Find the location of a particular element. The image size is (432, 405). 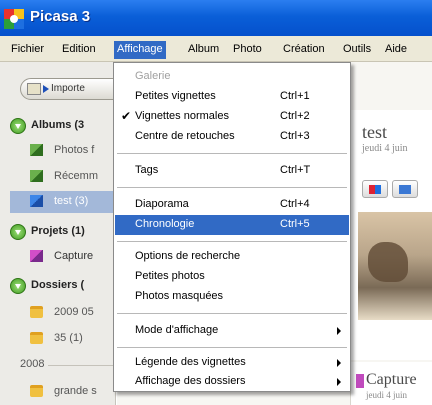

project-label: Capture is located at coordinates (74, 256).